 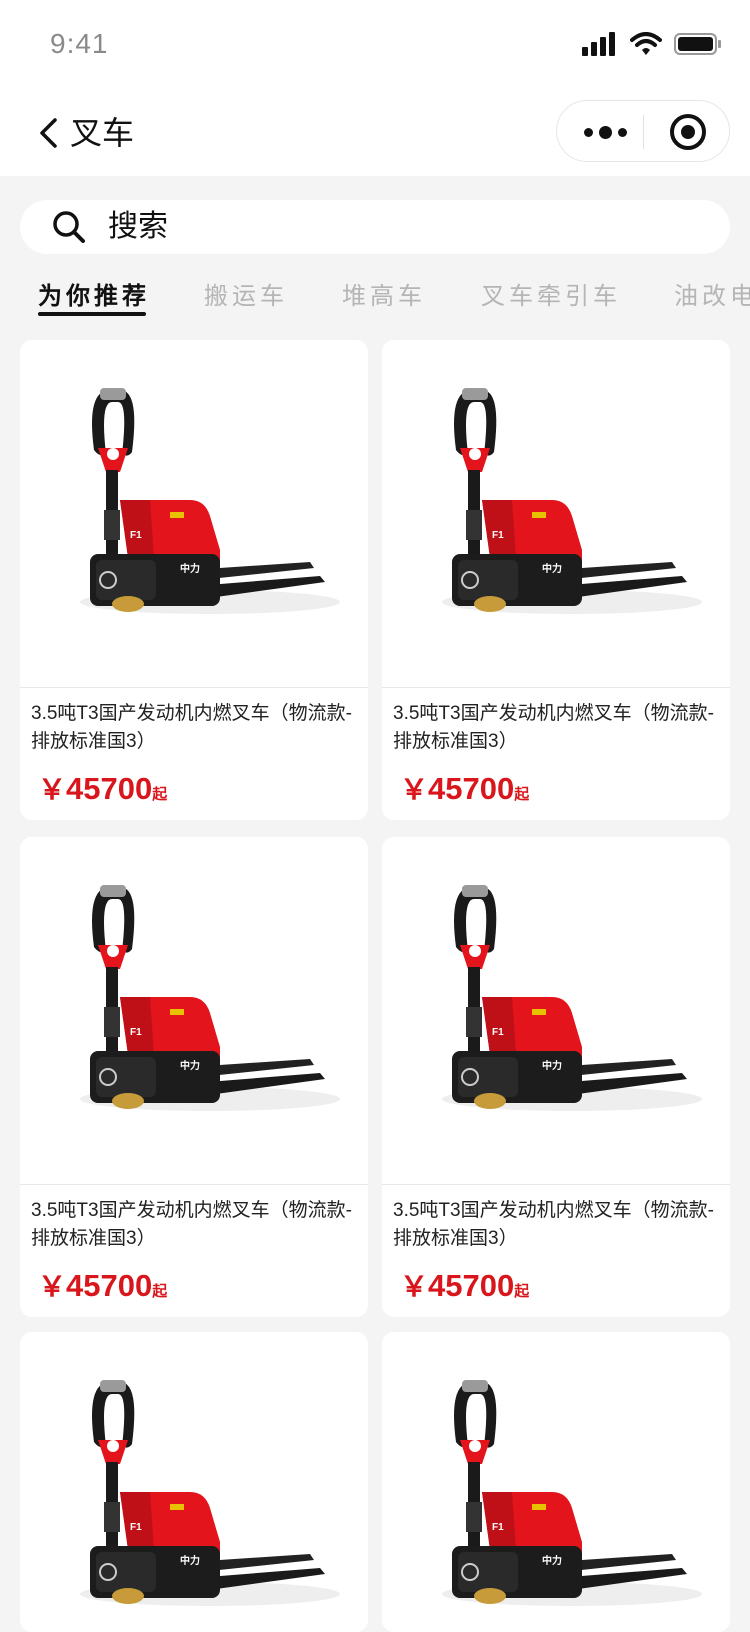 What do you see at coordinates (598, 44) in the screenshot?
I see `signal-icon` at bounding box center [598, 44].